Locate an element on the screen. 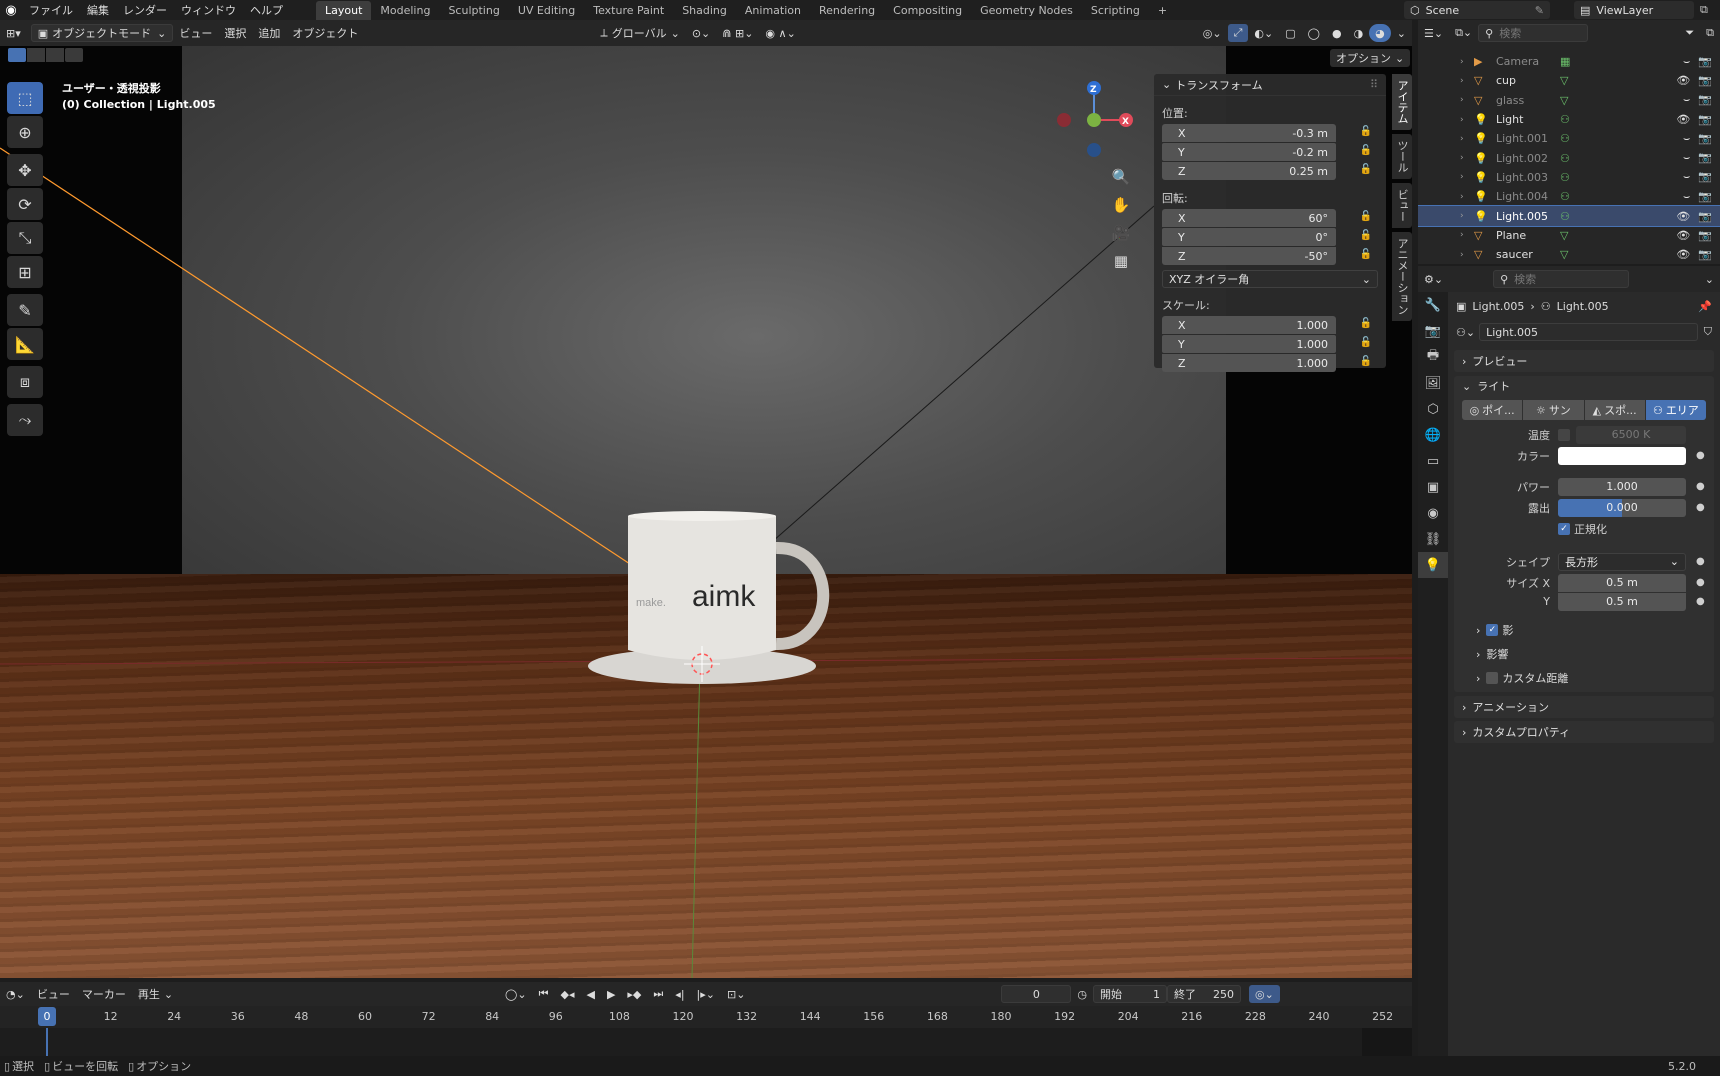  keyframe-record-icon: ◯⌄ is located at coordinates (516, 994).